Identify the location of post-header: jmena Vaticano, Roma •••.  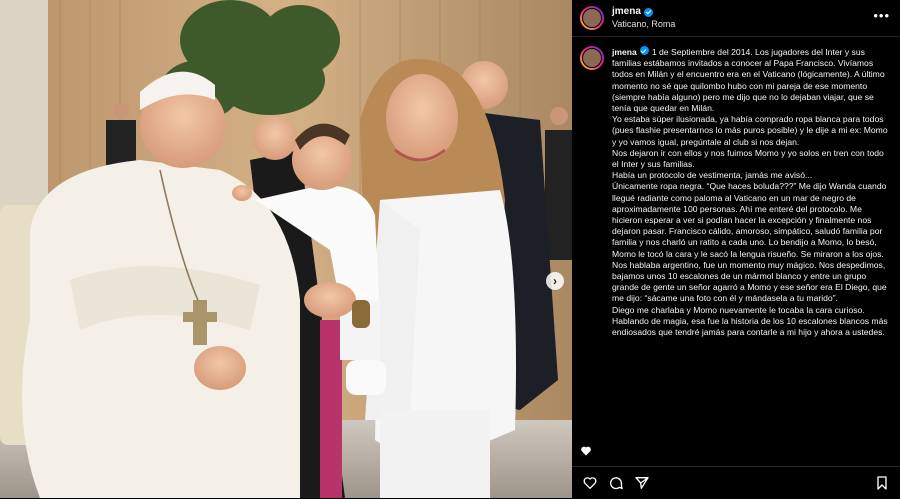
(736, 18).